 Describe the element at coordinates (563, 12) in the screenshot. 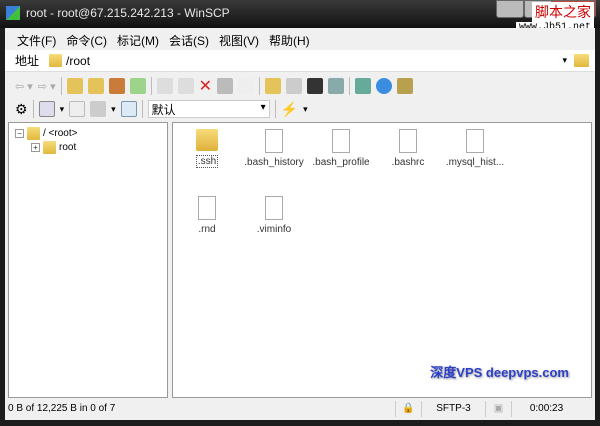

I see `watermark-text: 脚本之家` at that location.